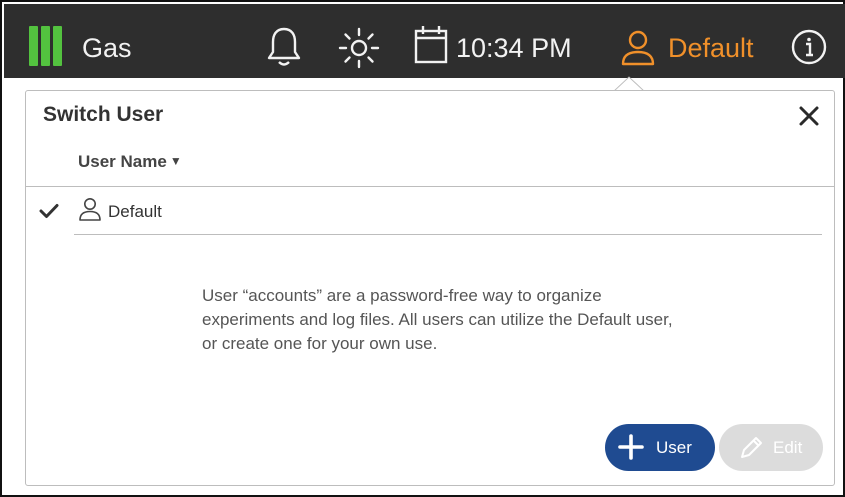 This screenshot has width=845, height=497. What do you see at coordinates (631, 447) in the screenshot?
I see `plus-icon` at bounding box center [631, 447].